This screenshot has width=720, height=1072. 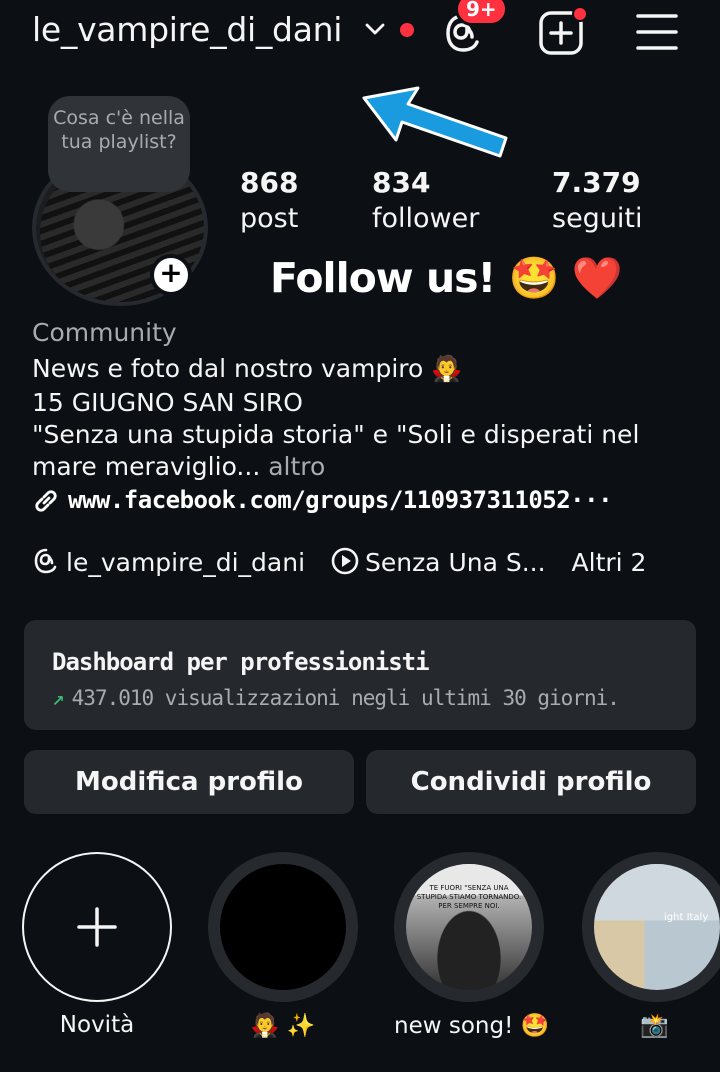 I want to click on top-bar: le_vampire_di_dani 9+, so click(x=360, y=32).